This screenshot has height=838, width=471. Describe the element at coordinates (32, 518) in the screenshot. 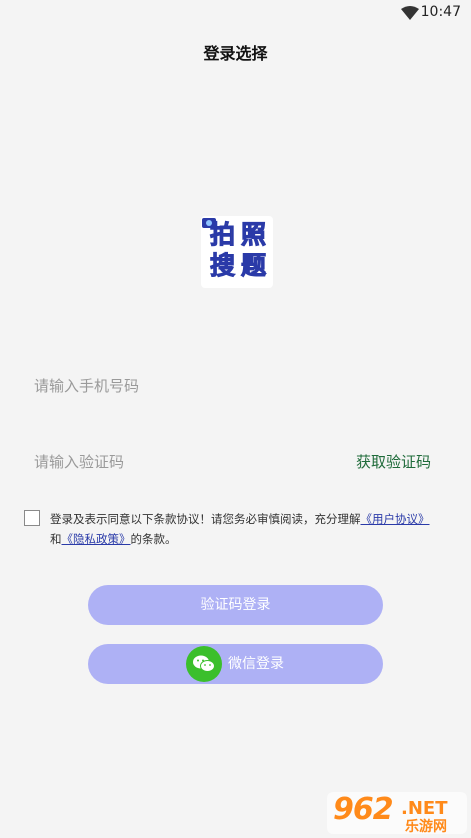

I see `agreement-checkbox` at that location.